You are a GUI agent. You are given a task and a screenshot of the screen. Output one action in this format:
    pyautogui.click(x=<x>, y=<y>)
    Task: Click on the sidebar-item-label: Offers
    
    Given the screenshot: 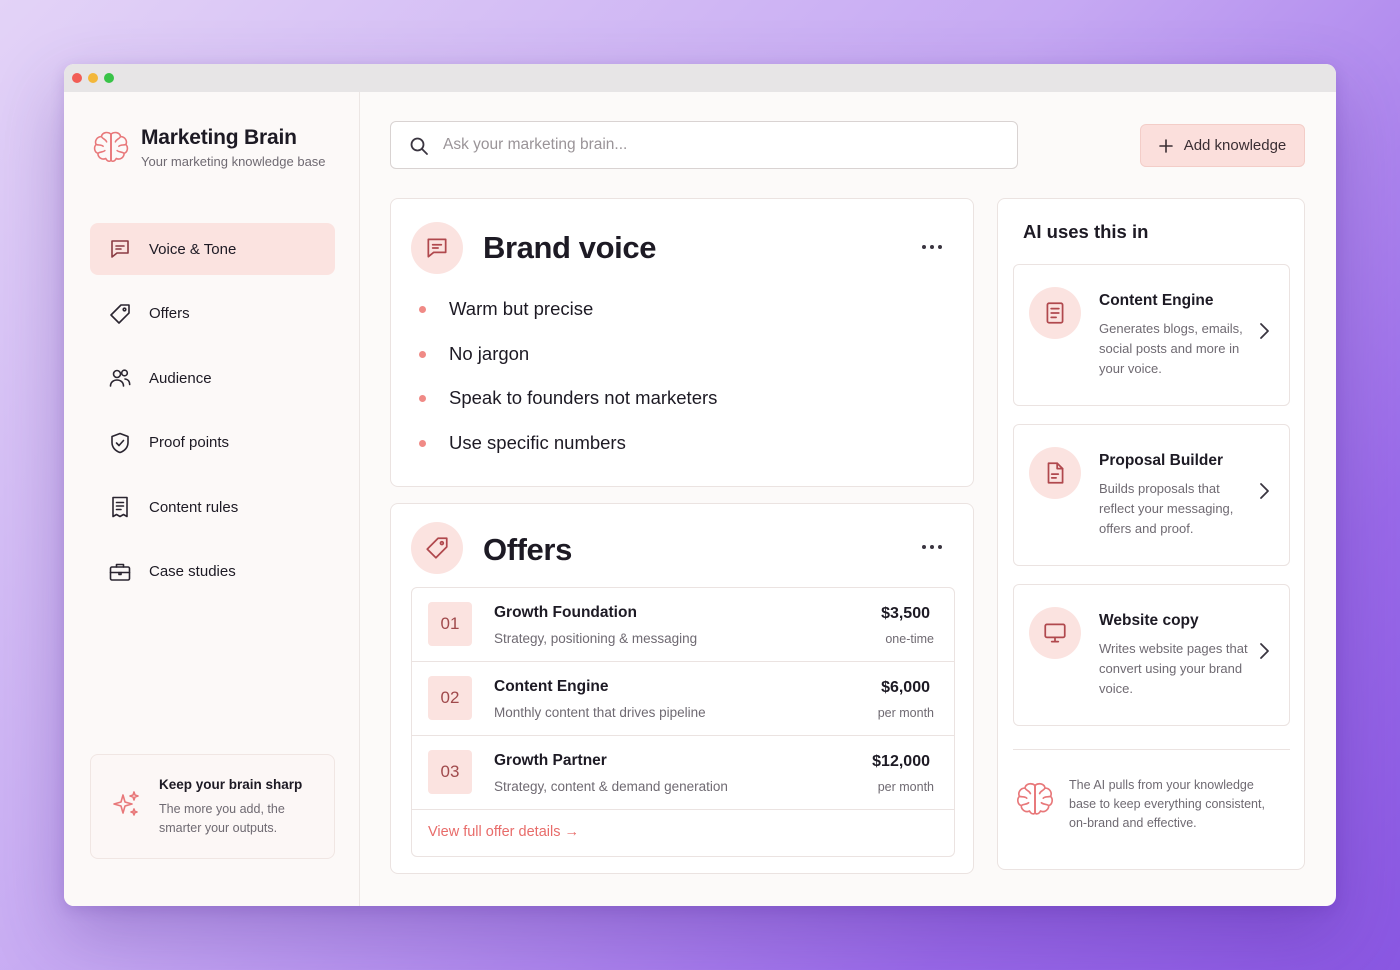 What is the action you would take?
    pyautogui.click(x=169, y=314)
    